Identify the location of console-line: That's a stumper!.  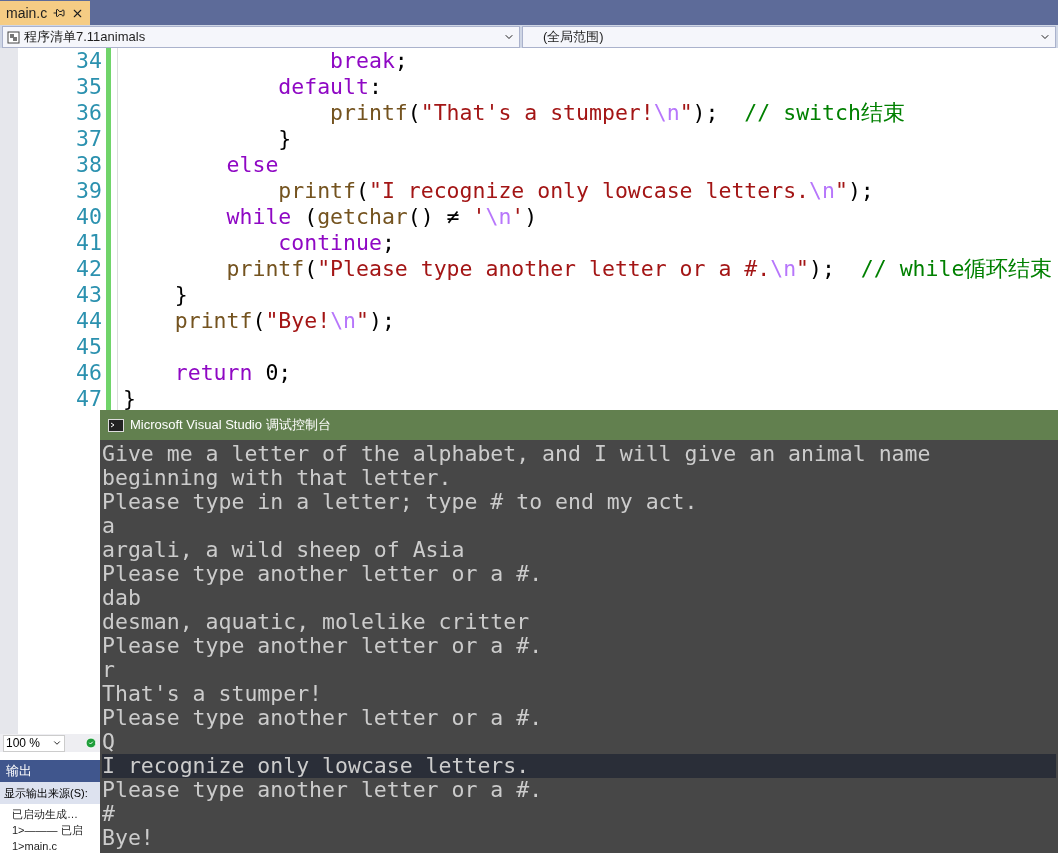
(213, 694).